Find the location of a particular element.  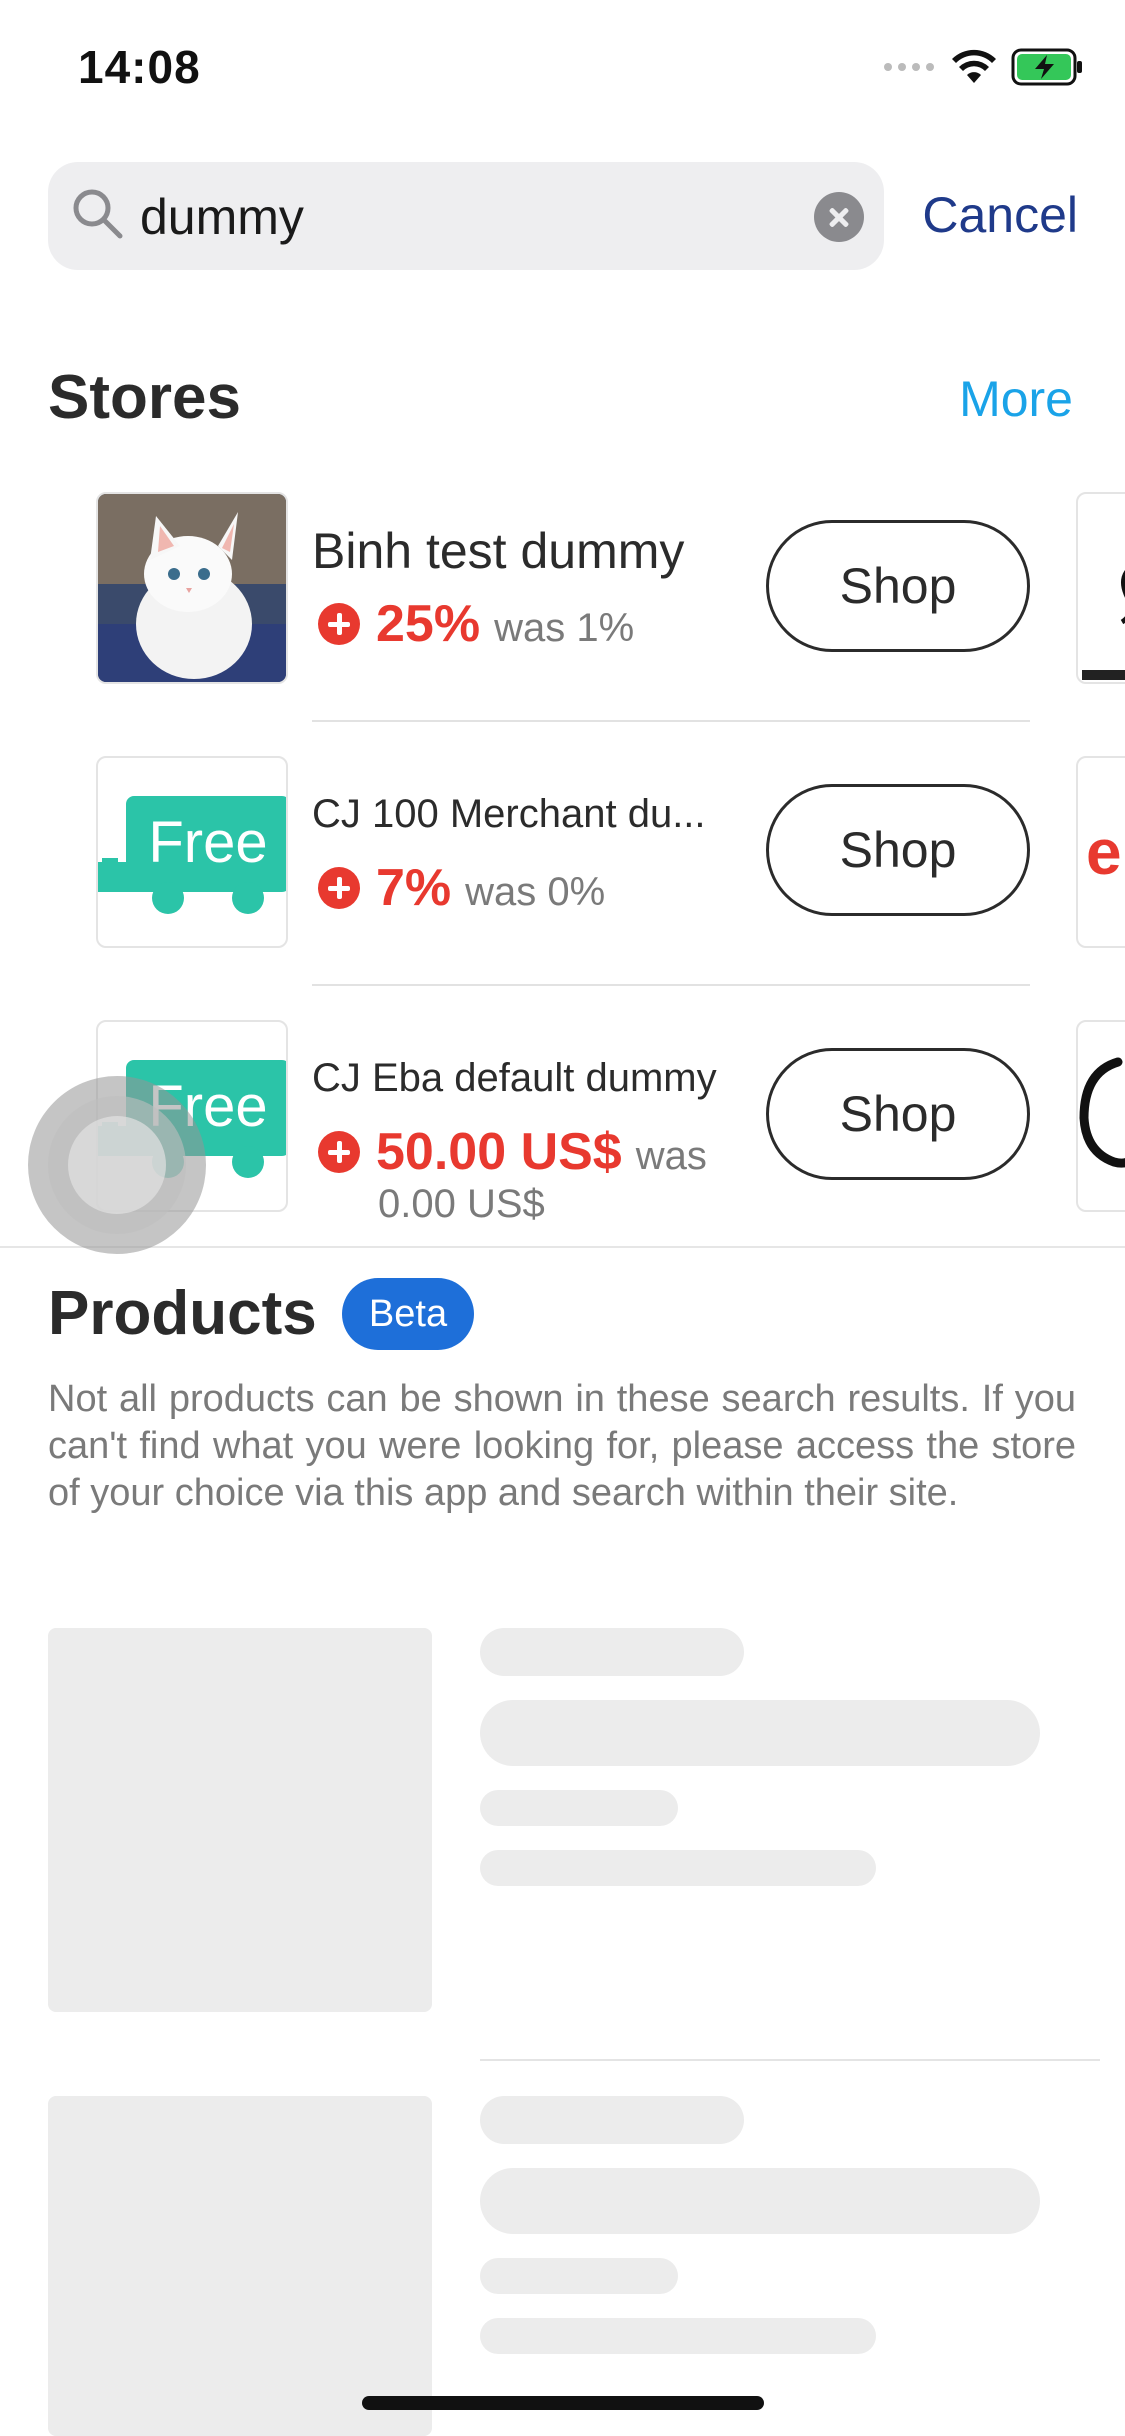

store-logo-kitten is located at coordinates (192, 588).